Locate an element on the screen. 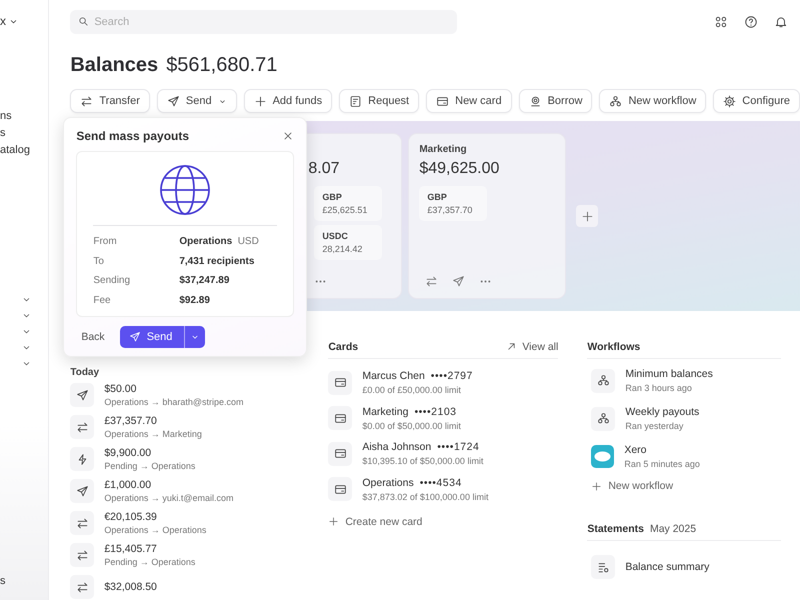  section-title: Statements is located at coordinates (615, 528).